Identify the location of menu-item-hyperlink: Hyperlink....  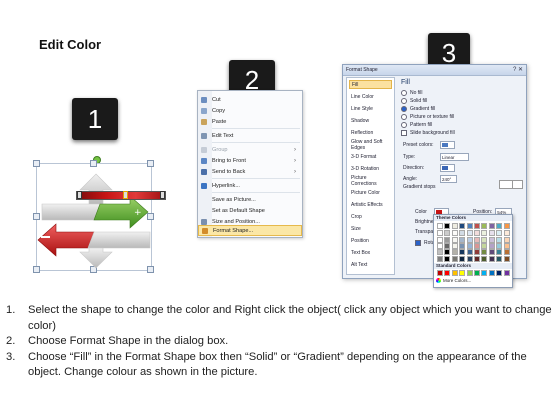
(250, 185).